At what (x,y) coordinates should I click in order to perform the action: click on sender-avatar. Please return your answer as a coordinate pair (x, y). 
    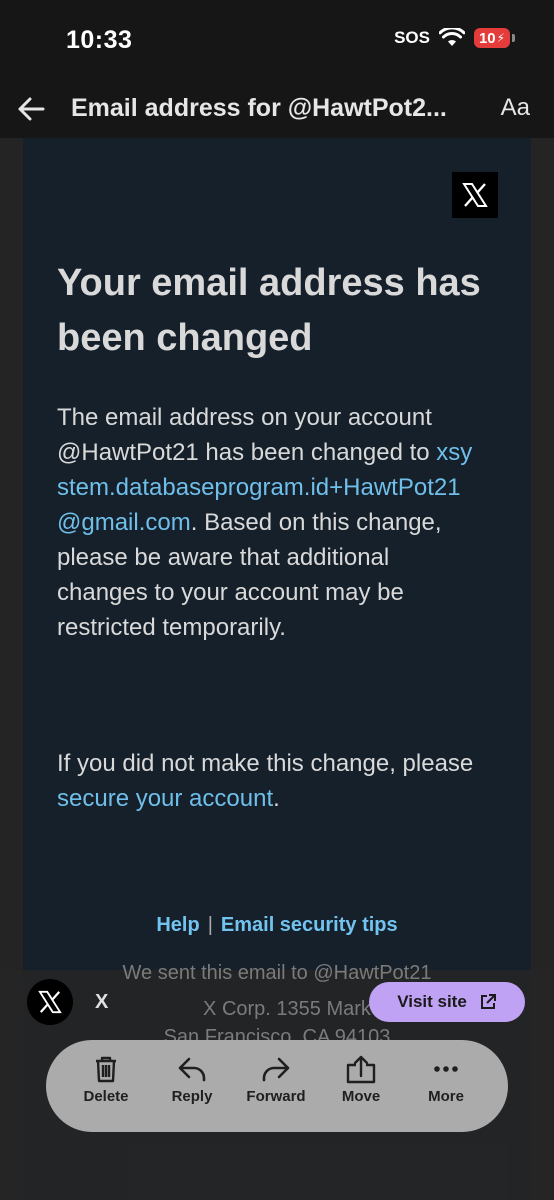
    Looking at the image, I should click on (50, 1002).